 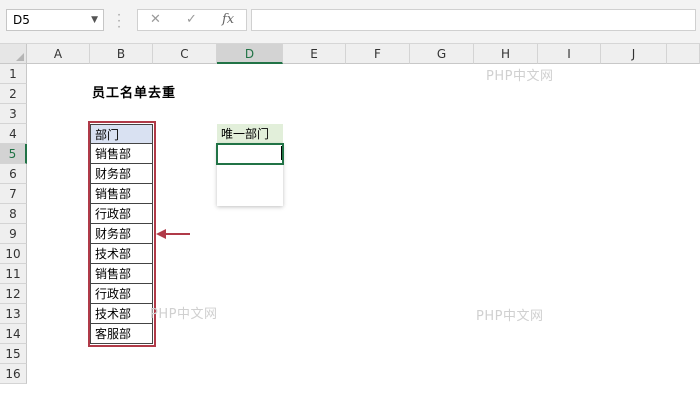 I want to click on column-header-i: I, so click(x=569, y=54).